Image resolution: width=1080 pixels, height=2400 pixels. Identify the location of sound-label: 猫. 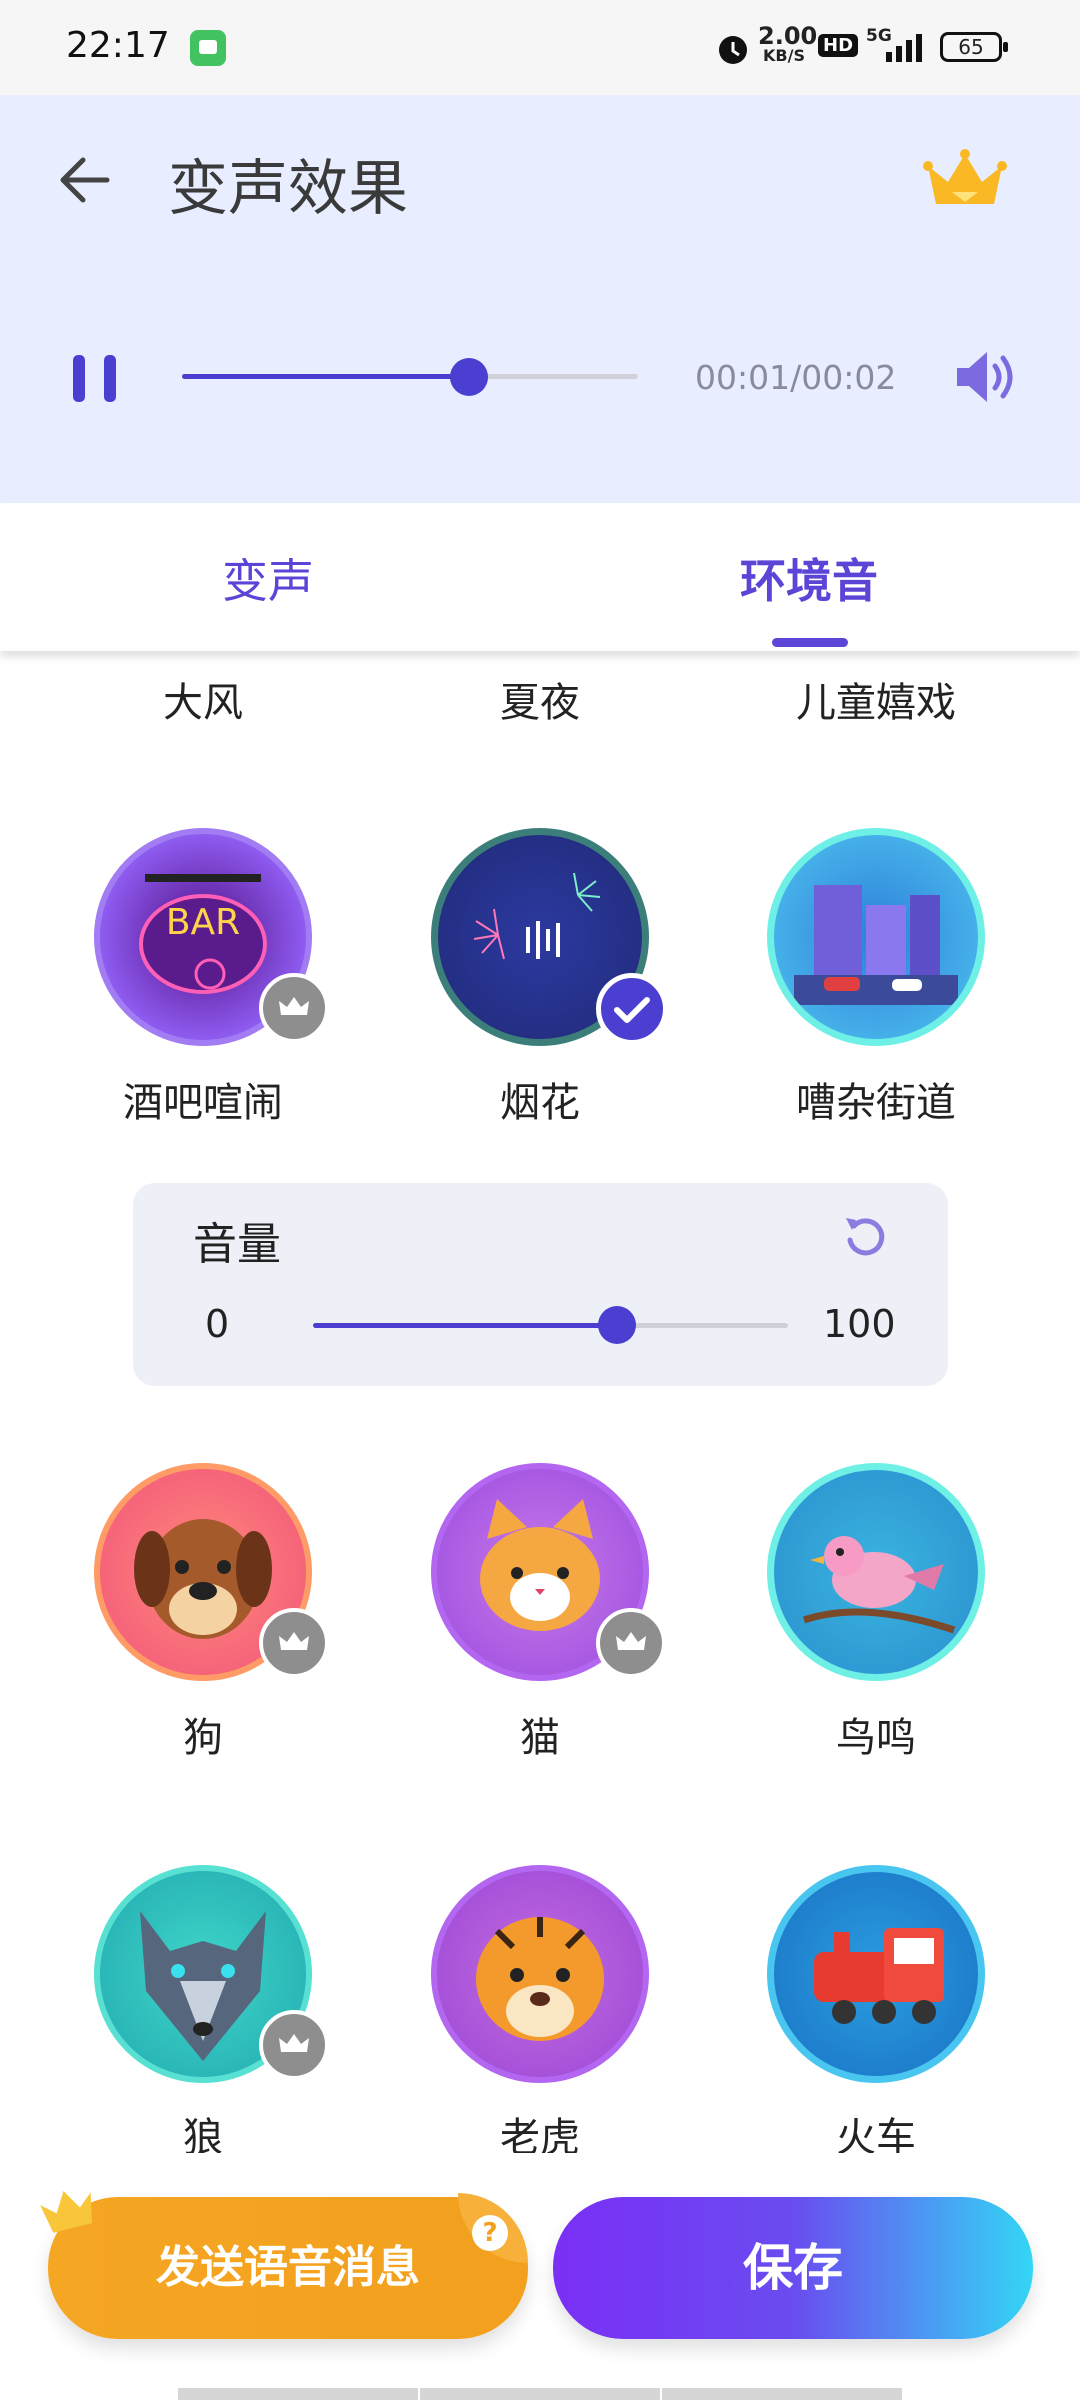
(540, 1734).